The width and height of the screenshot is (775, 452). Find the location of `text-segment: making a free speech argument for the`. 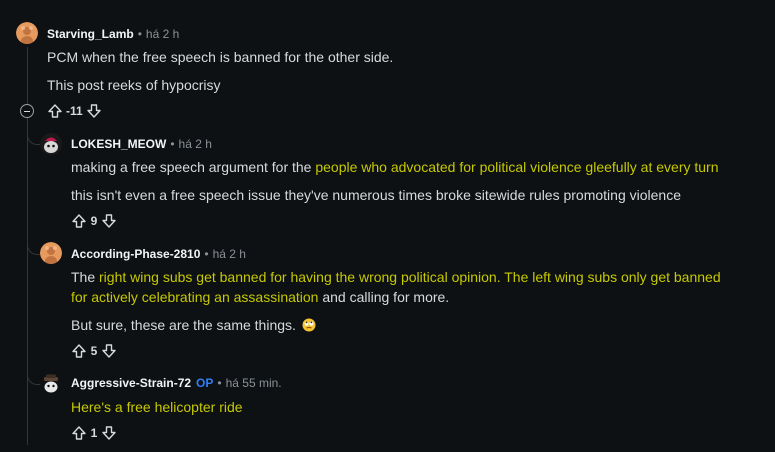

text-segment: making a free speech argument for the is located at coordinates (193, 167).